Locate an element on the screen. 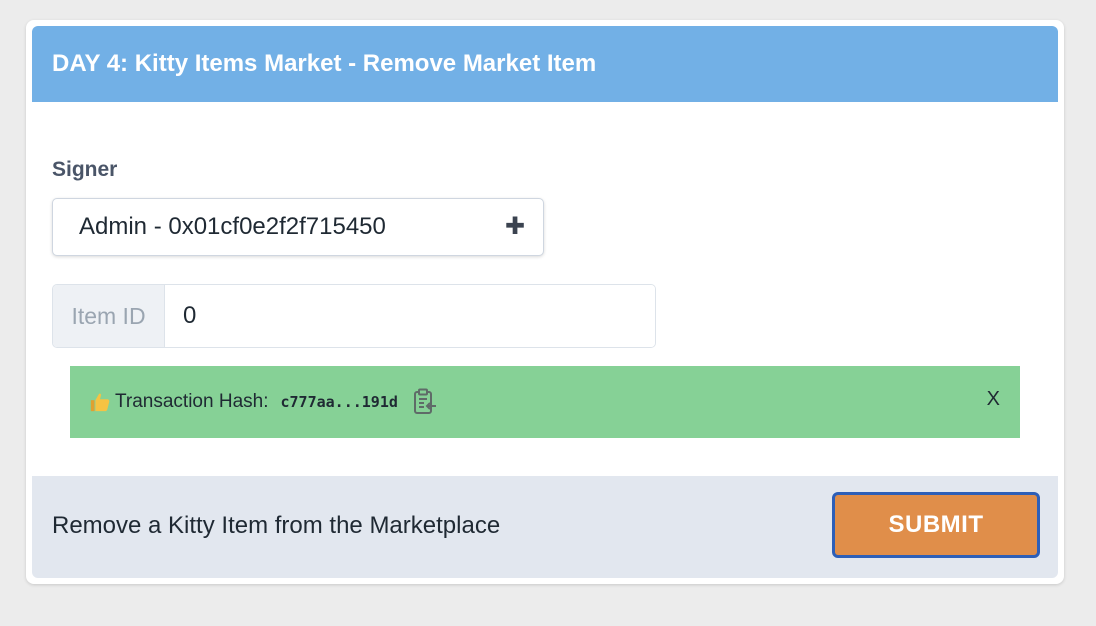  transaction-alert: Transaction Hash: c777aa...191d X is located at coordinates (545, 402).